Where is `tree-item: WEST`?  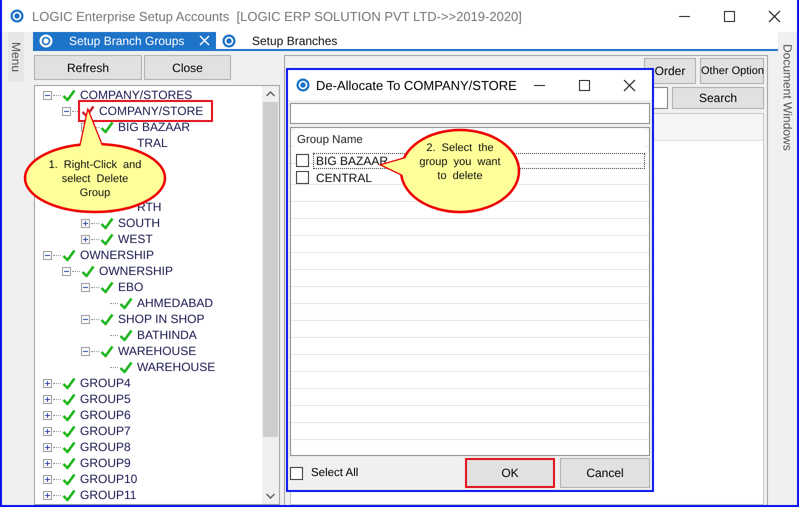 tree-item: WEST is located at coordinates (135, 239).